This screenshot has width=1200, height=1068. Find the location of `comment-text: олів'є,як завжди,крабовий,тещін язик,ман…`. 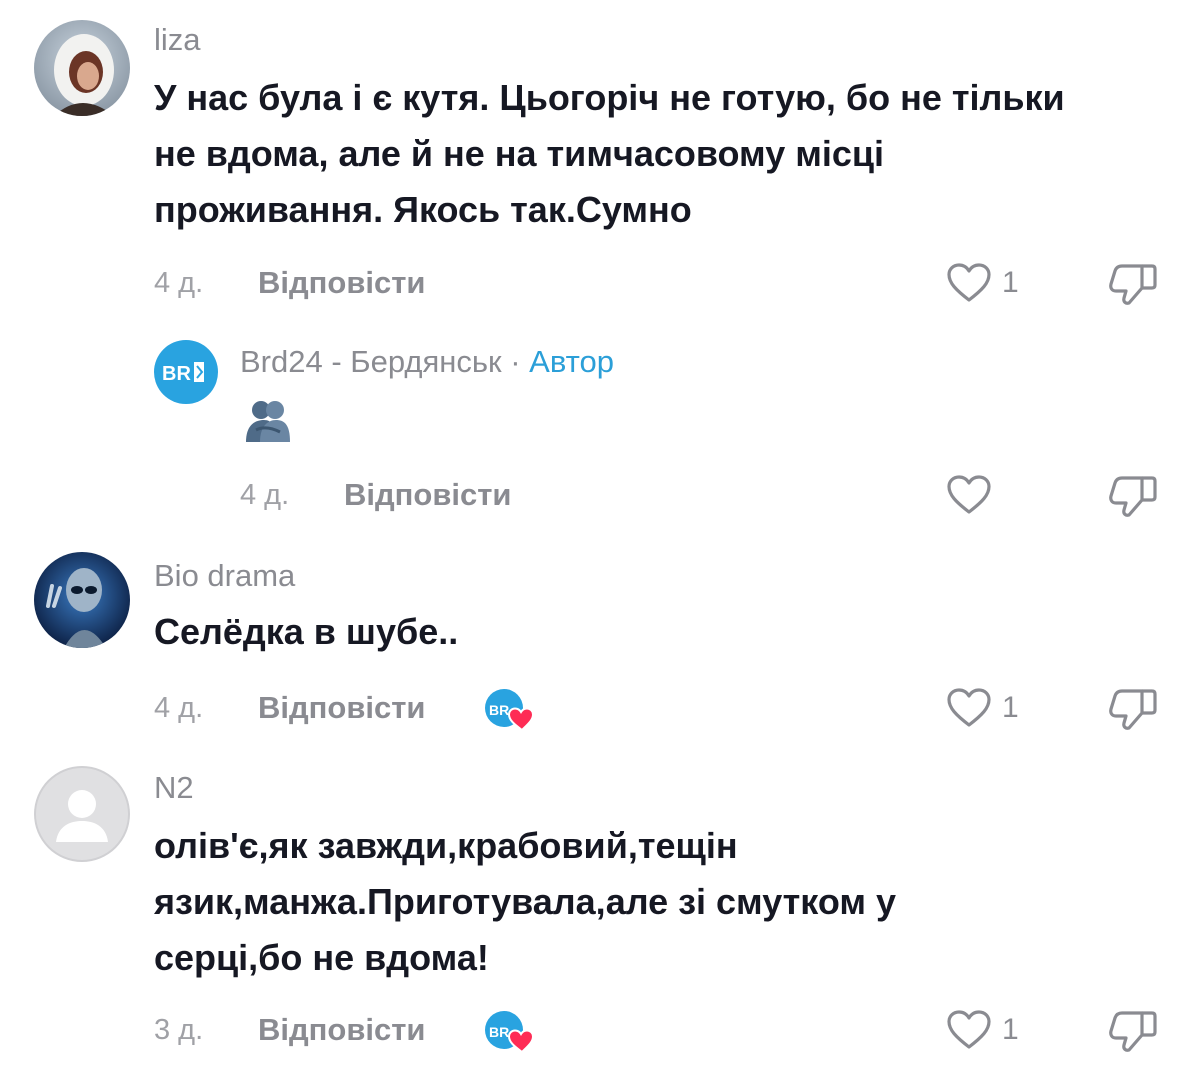

comment-text: олів'є,як завжди,крабовий,тещін язик,ман… is located at coordinates (525, 902).